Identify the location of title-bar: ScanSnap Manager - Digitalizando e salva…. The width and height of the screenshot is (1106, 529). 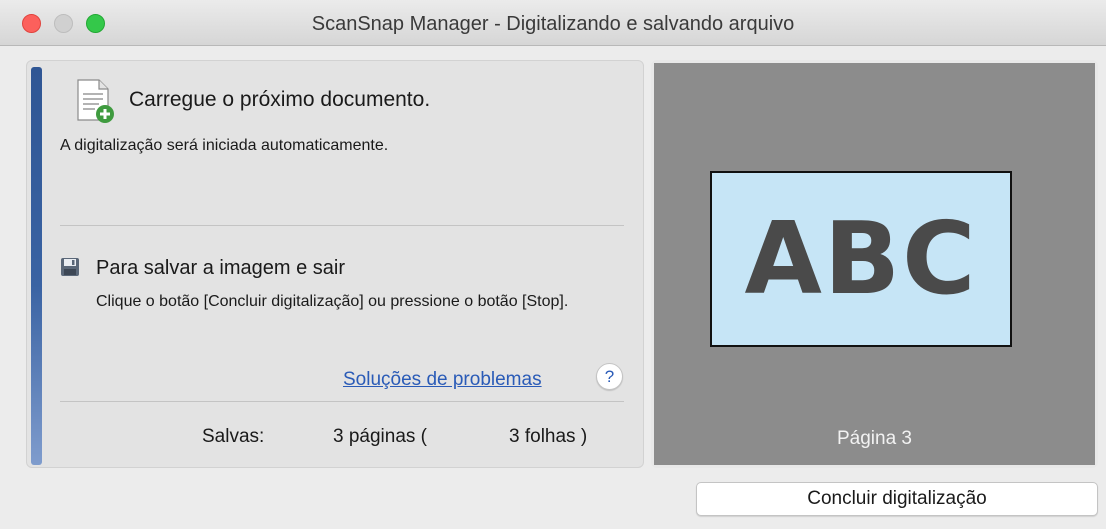
(553, 23).